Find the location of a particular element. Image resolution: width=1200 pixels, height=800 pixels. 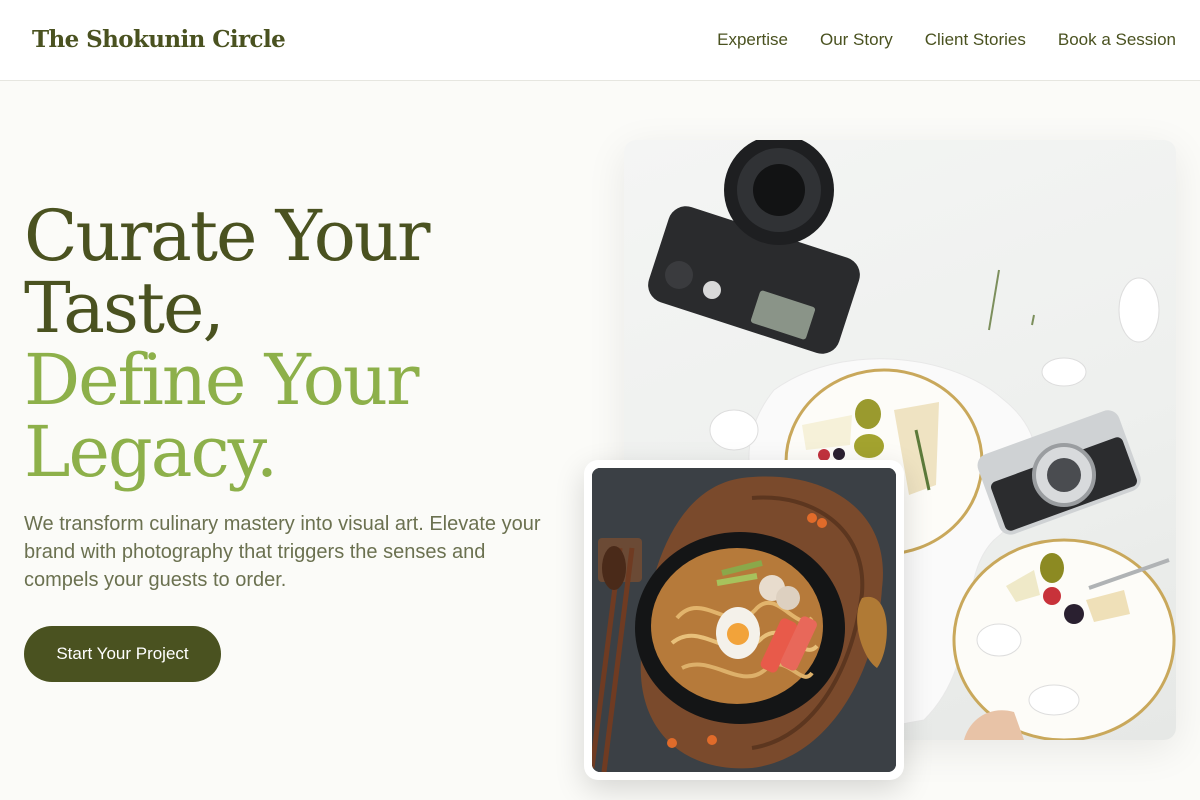

hero-title-accent-line: Legacy. is located at coordinates (151, 452).